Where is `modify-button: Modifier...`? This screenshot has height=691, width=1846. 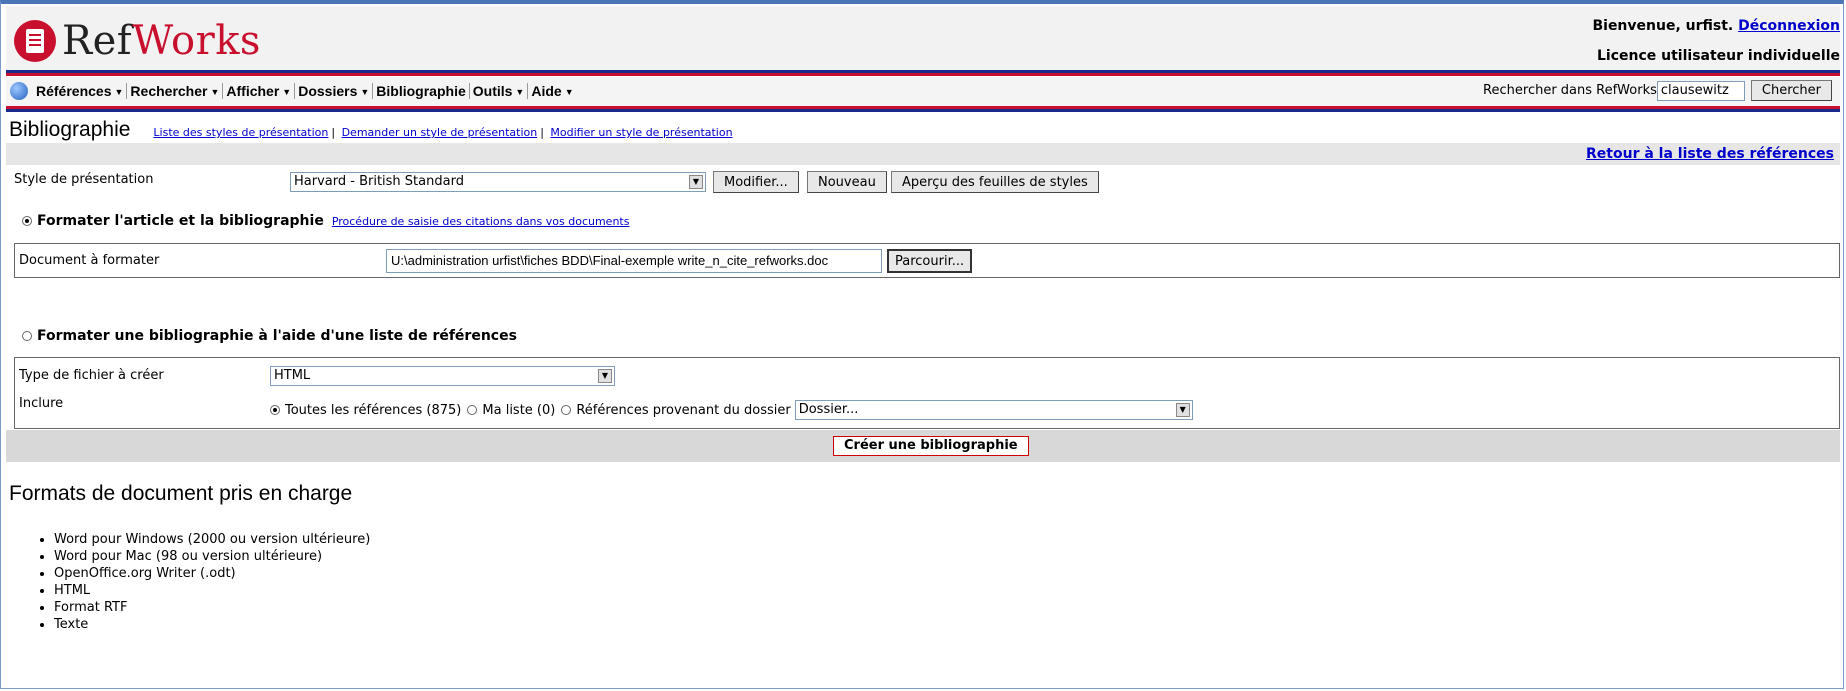 modify-button: Modifier... is located at coordinates (756, 182).